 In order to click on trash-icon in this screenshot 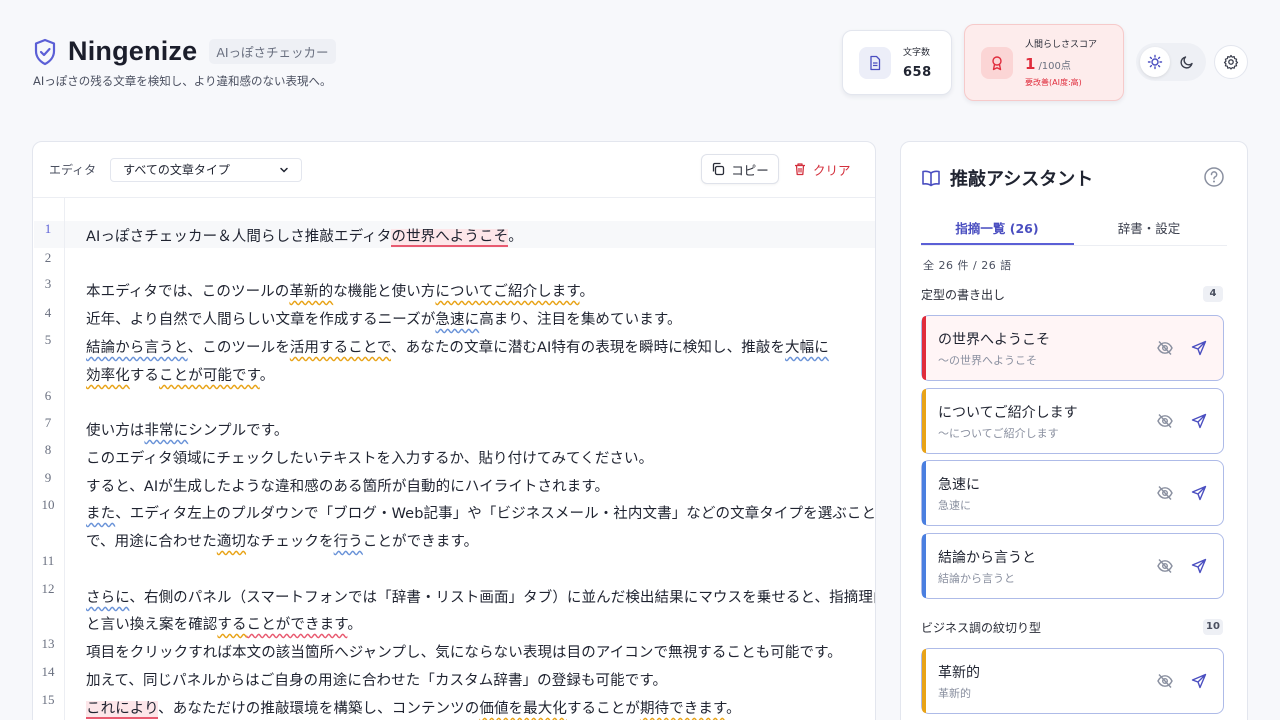, I will do `click(800, 169)`.